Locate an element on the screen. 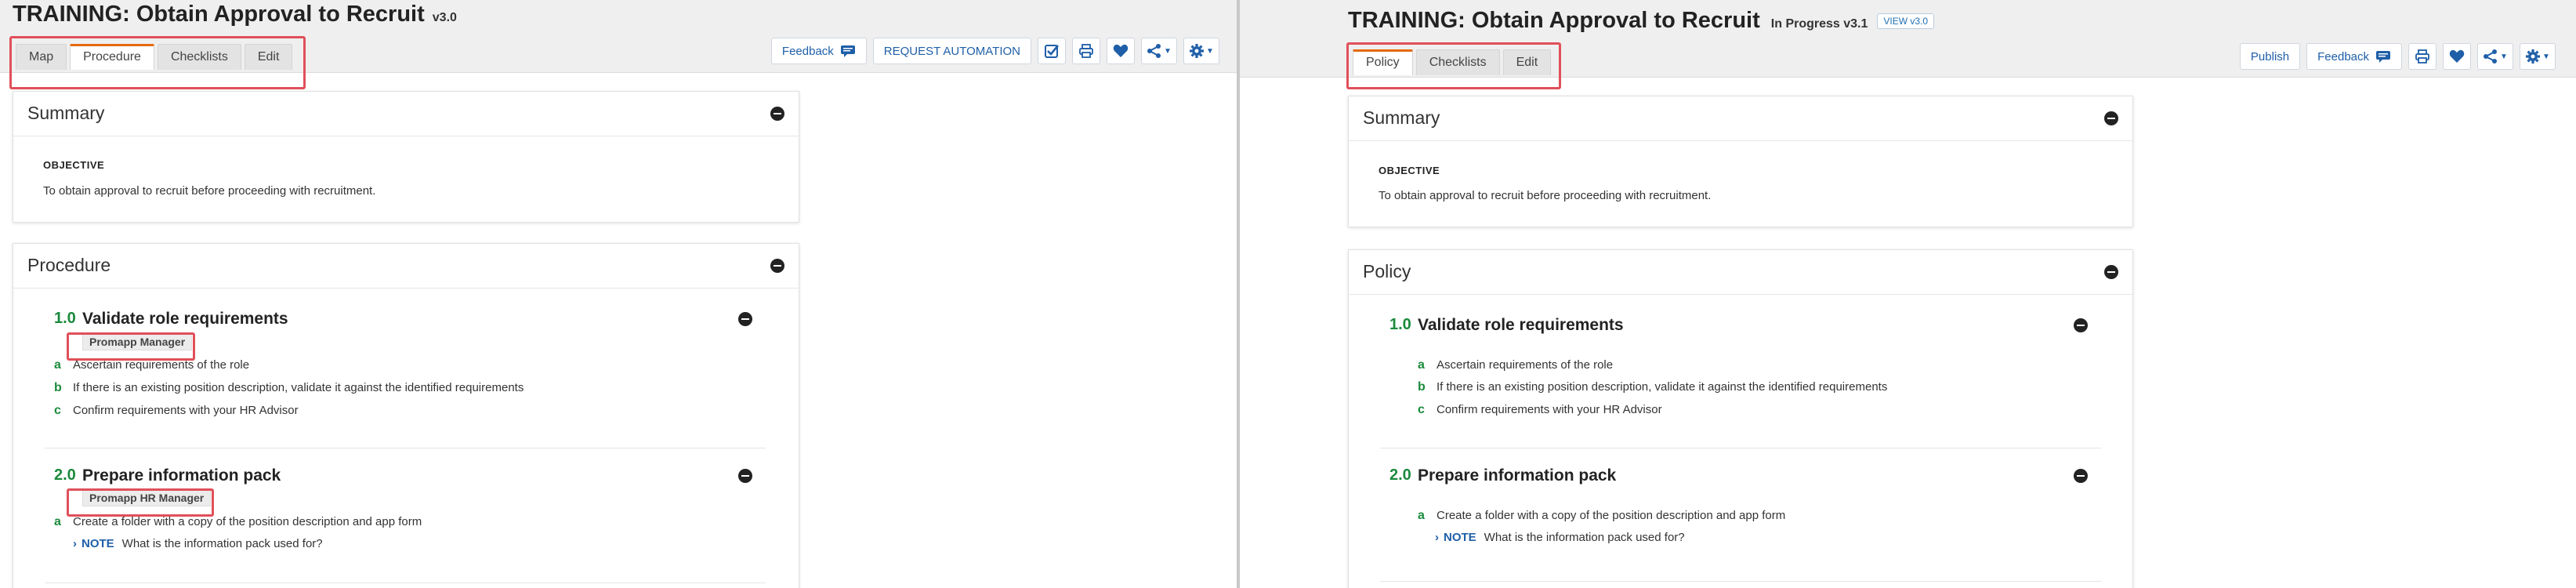 The width and height of the screenshot is (2576, 588). summary-heading: Summary is located at coordinates (1401, 117).